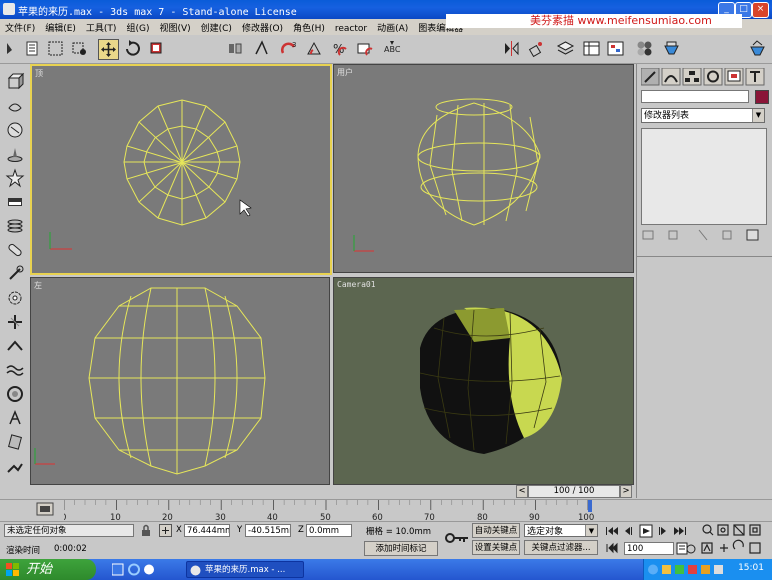 Image resolution: width=772 pixels, height=580 pixels. Describe the element at coordinates (496, 530) in the screenshot. I see `auto-key-button: 自动关键点` at that location.